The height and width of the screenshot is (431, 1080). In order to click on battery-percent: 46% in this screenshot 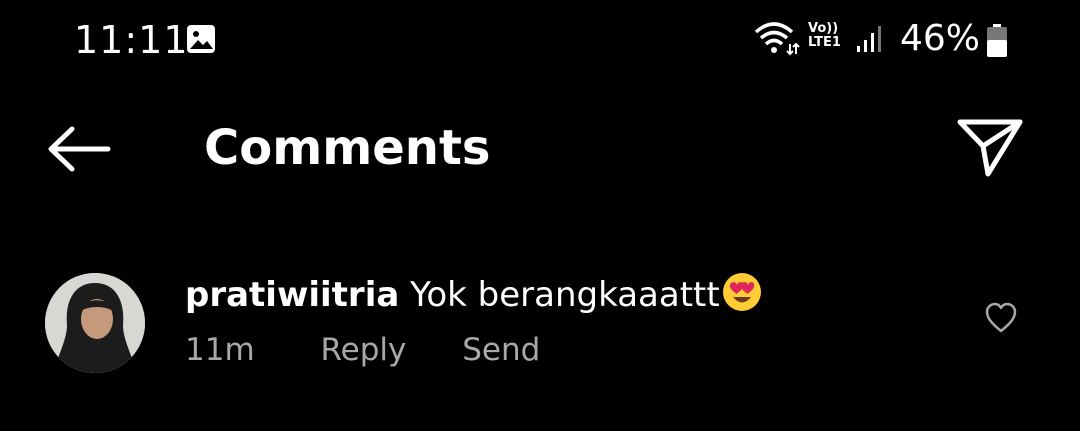, I will do `click(940, 38)`.